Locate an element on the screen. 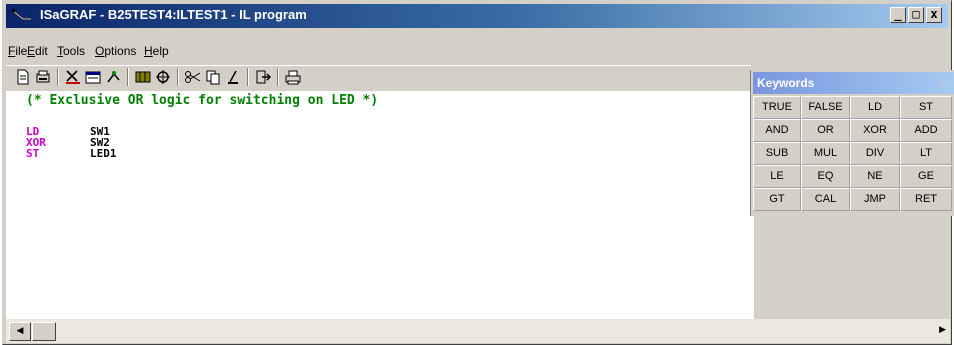  instruction-keyword: ST is located at coordinates (33, 153).